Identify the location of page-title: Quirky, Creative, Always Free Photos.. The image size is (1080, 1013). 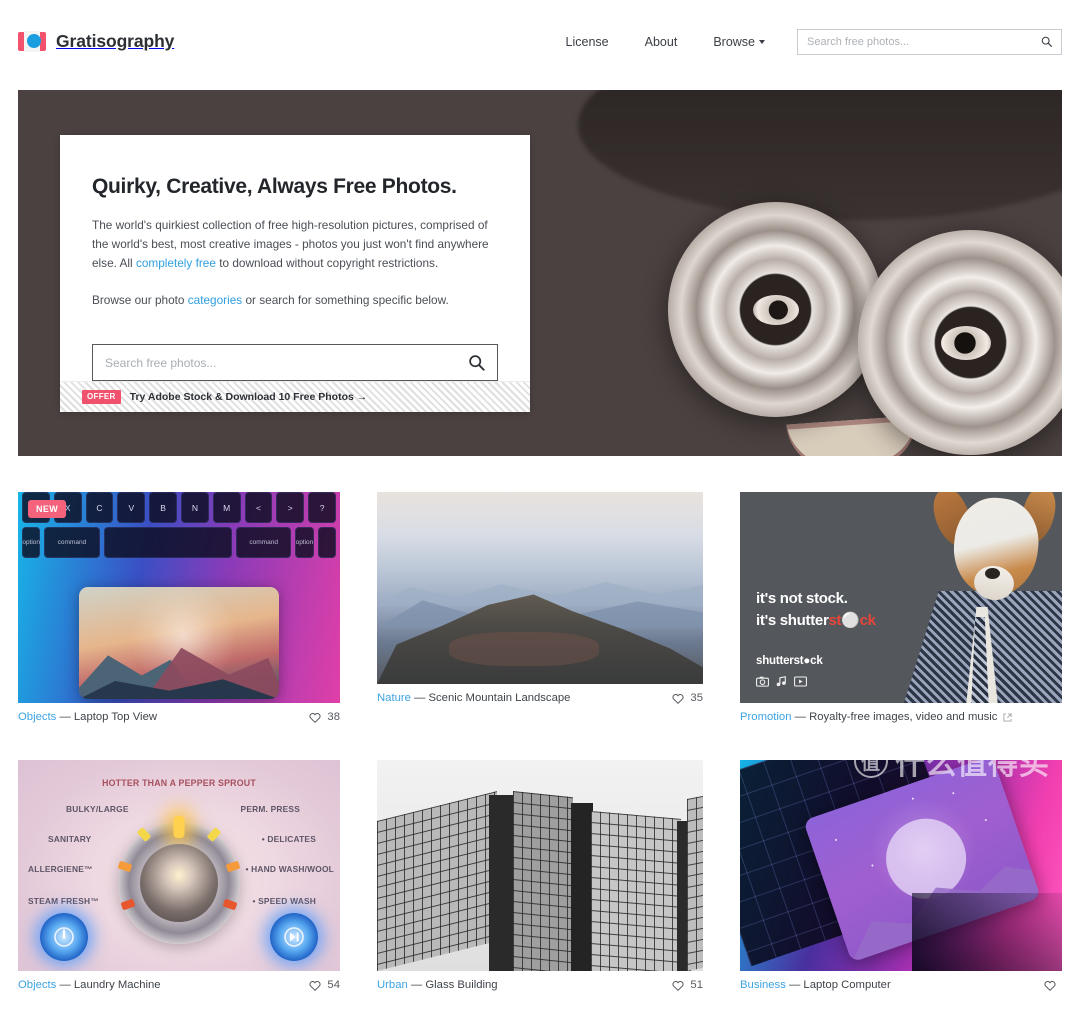
(274, 186).